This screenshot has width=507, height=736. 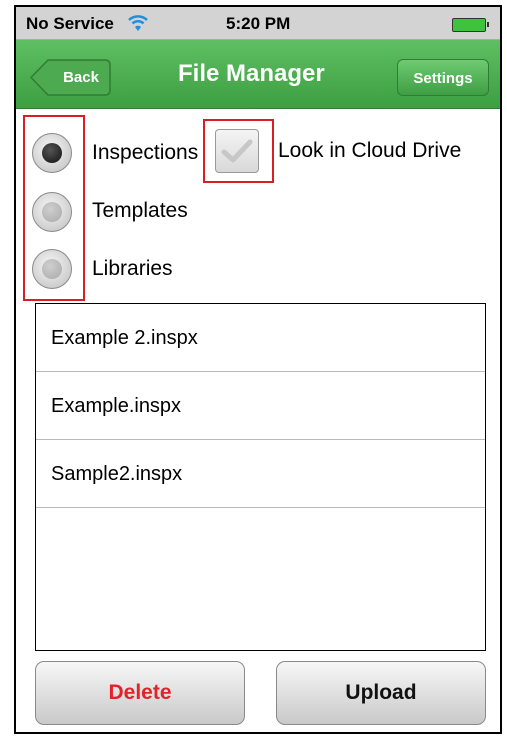 I want to click on radio-label-inspections: Inspections, so click(x=145, y=152).